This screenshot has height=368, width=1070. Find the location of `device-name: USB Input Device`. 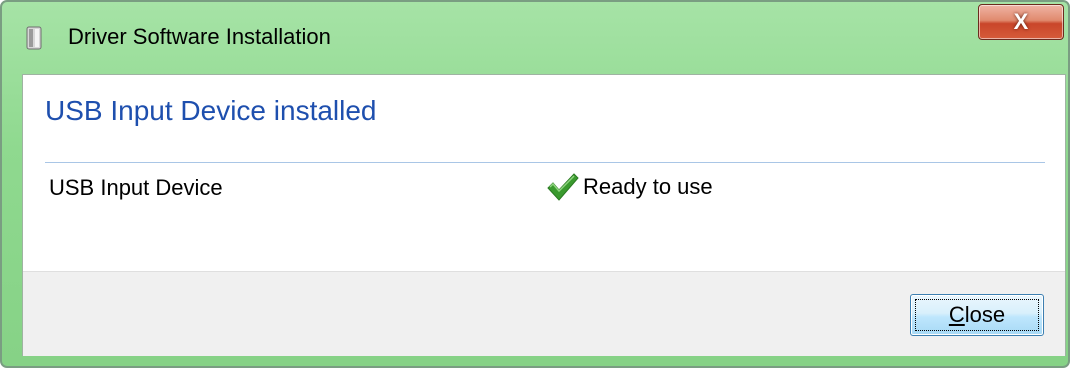

device-name: USB Input Device is located at coordinates (136, 187).